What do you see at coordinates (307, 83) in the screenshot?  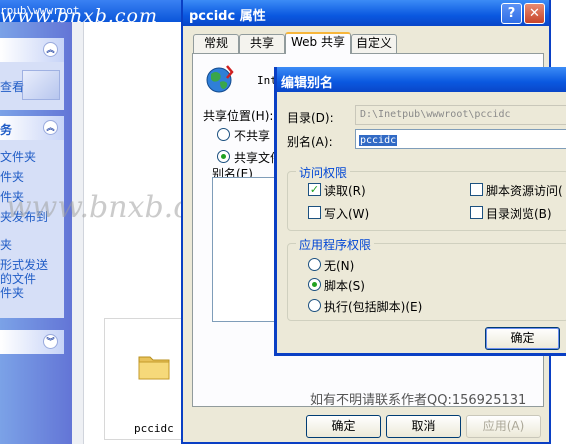 I see `edit-alias-title: 编辑别名` at bounding box center [307, 83].